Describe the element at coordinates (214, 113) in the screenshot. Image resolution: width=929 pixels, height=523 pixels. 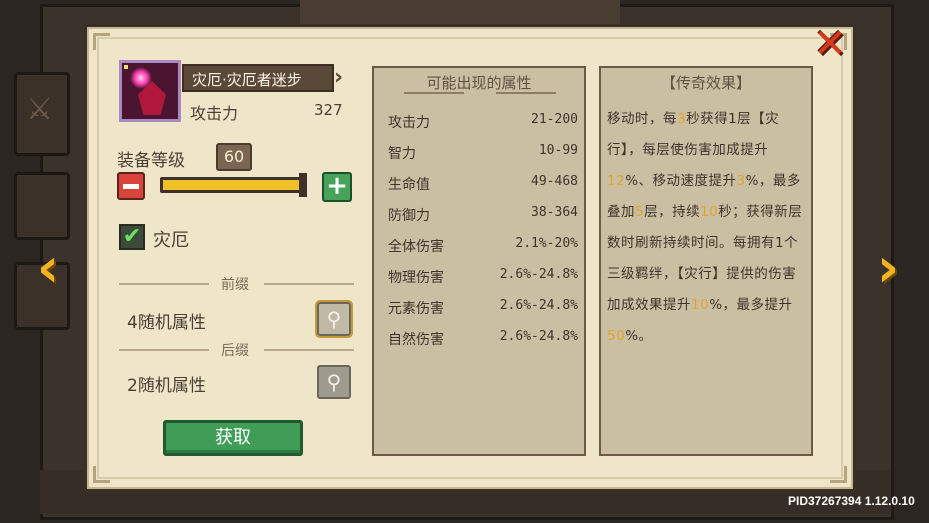
I see `item-stat-label: 攻击力` at that location.